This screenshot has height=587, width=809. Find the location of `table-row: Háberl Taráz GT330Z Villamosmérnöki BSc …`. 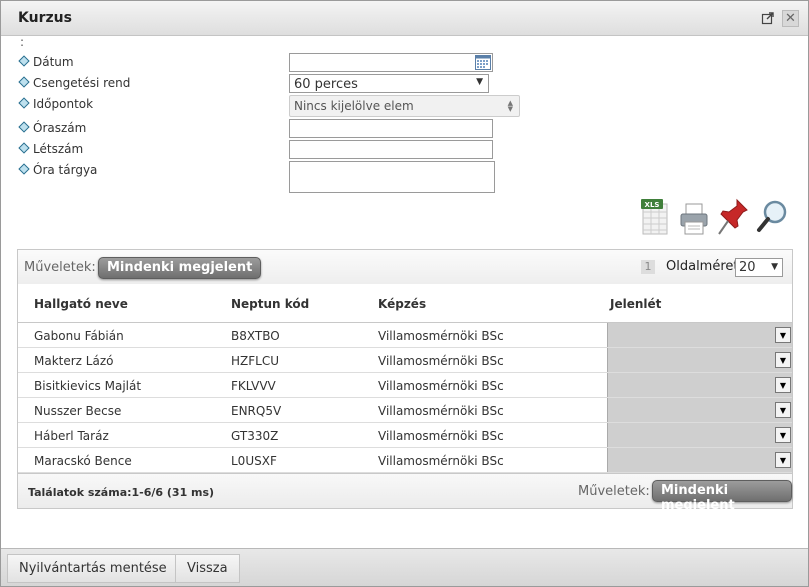

table-row: Háberl Taráz GT330Z Villamosmérnöki BSc … is located at coordinates (405, 435).